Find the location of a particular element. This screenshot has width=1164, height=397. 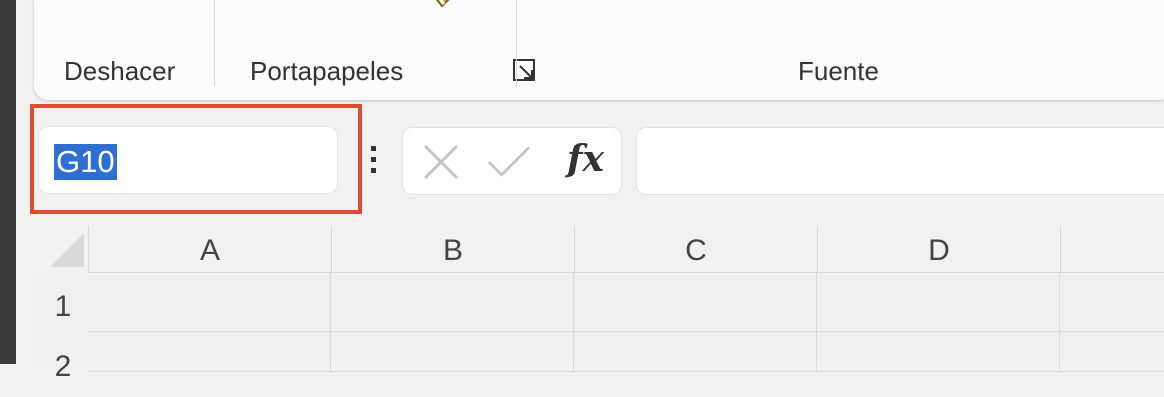

formula-input is located at coordinates (900, 161).